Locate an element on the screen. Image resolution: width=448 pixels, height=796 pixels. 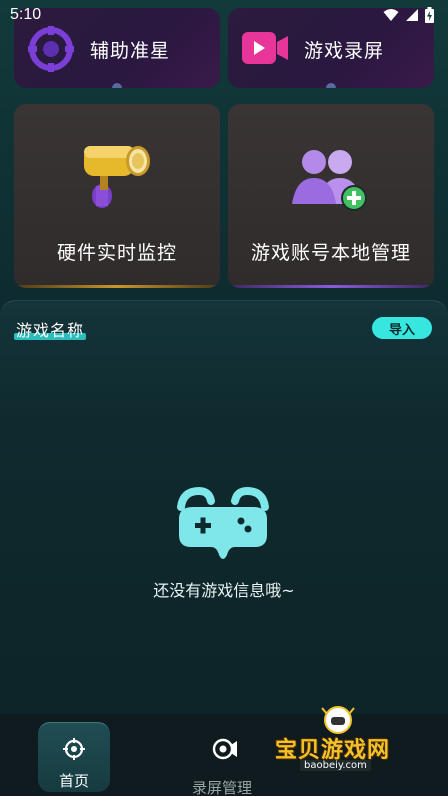
nav-item-recordings: 录屏管理 is located at coordinates (227, 759).